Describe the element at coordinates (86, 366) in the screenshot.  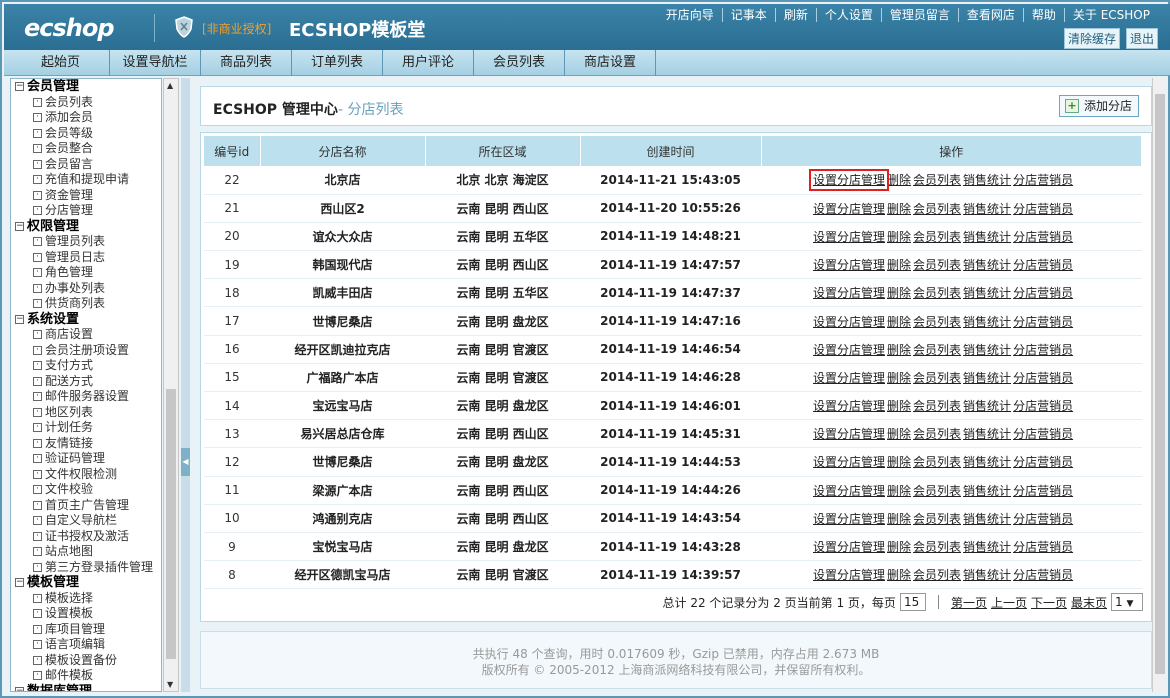
I see `sidebar-item: · 支付方式` at that location.